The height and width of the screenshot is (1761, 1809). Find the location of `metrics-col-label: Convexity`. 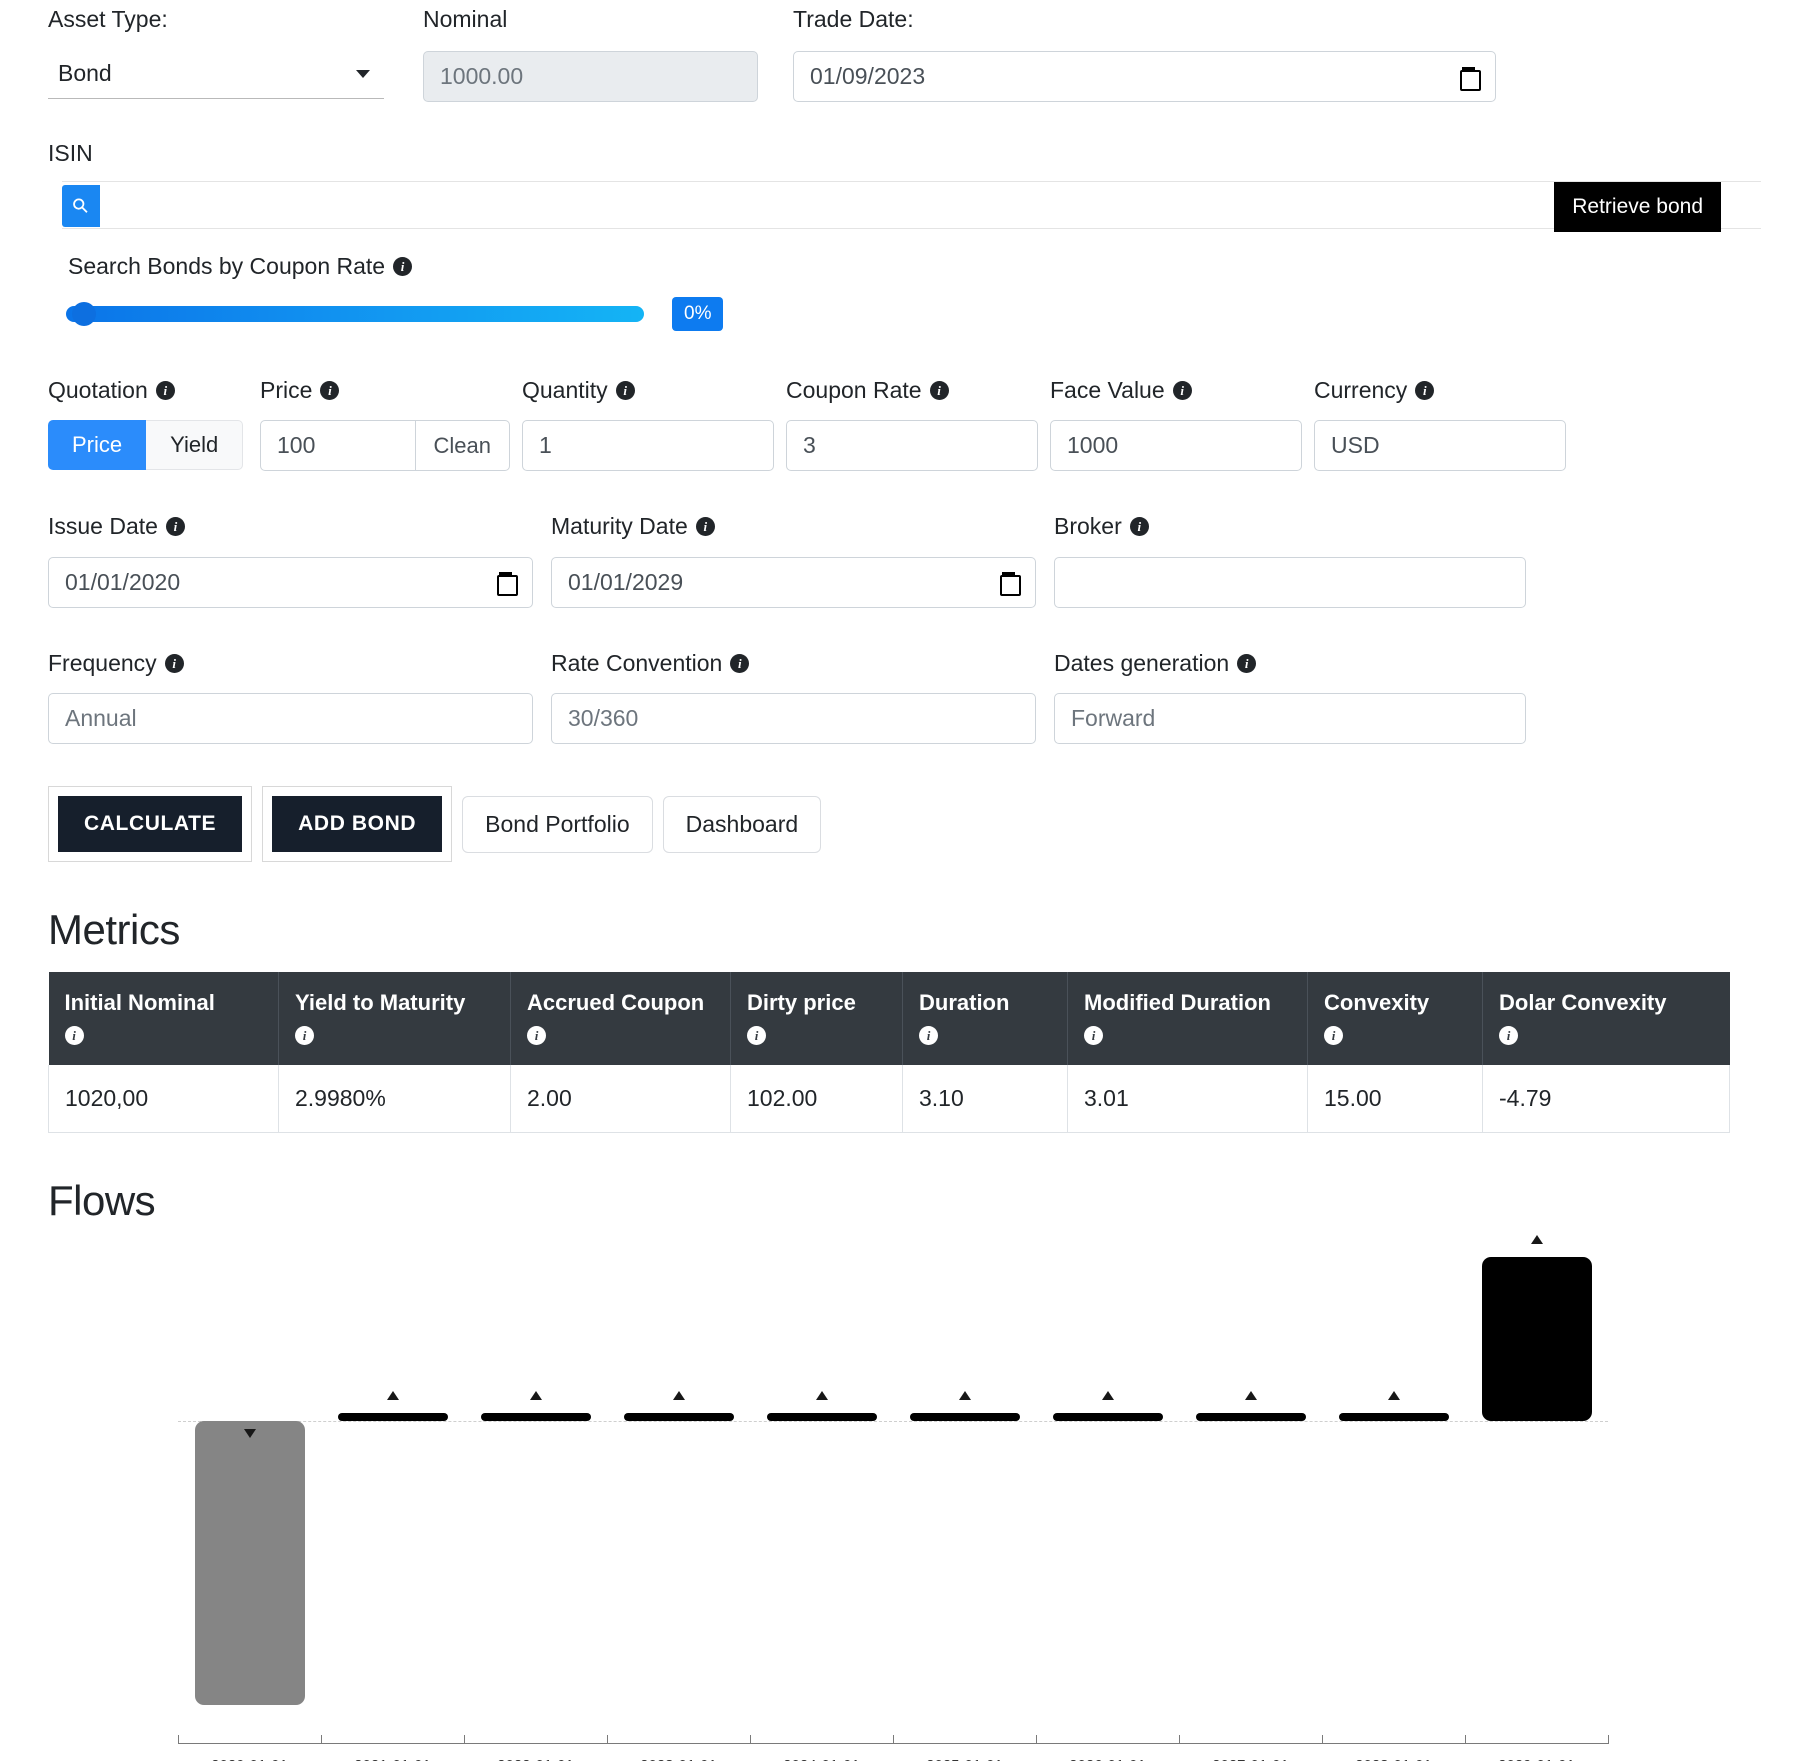

metrics-col-label: Convexity is located at coordinates (1377, 1003).